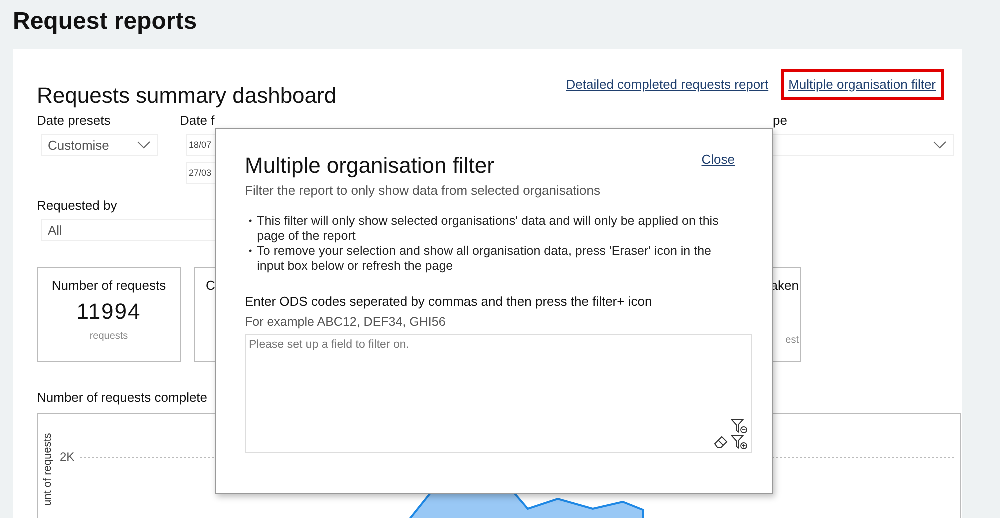 The height and width of the screenshot is (518, 1000). What do you see at coordinates (792, 340) in the screenshot?
I see `card-unit: est` at bounding box center [792, 340].